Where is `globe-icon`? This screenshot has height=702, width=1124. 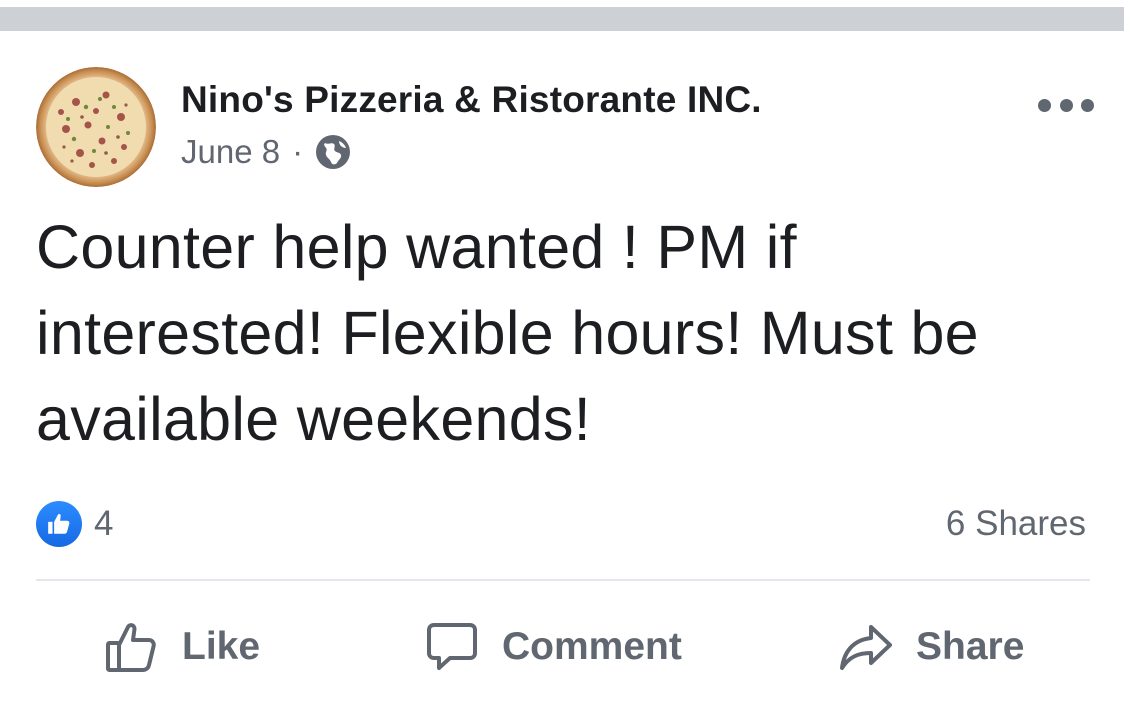
globe-icon is located at coordinates (333, 152).